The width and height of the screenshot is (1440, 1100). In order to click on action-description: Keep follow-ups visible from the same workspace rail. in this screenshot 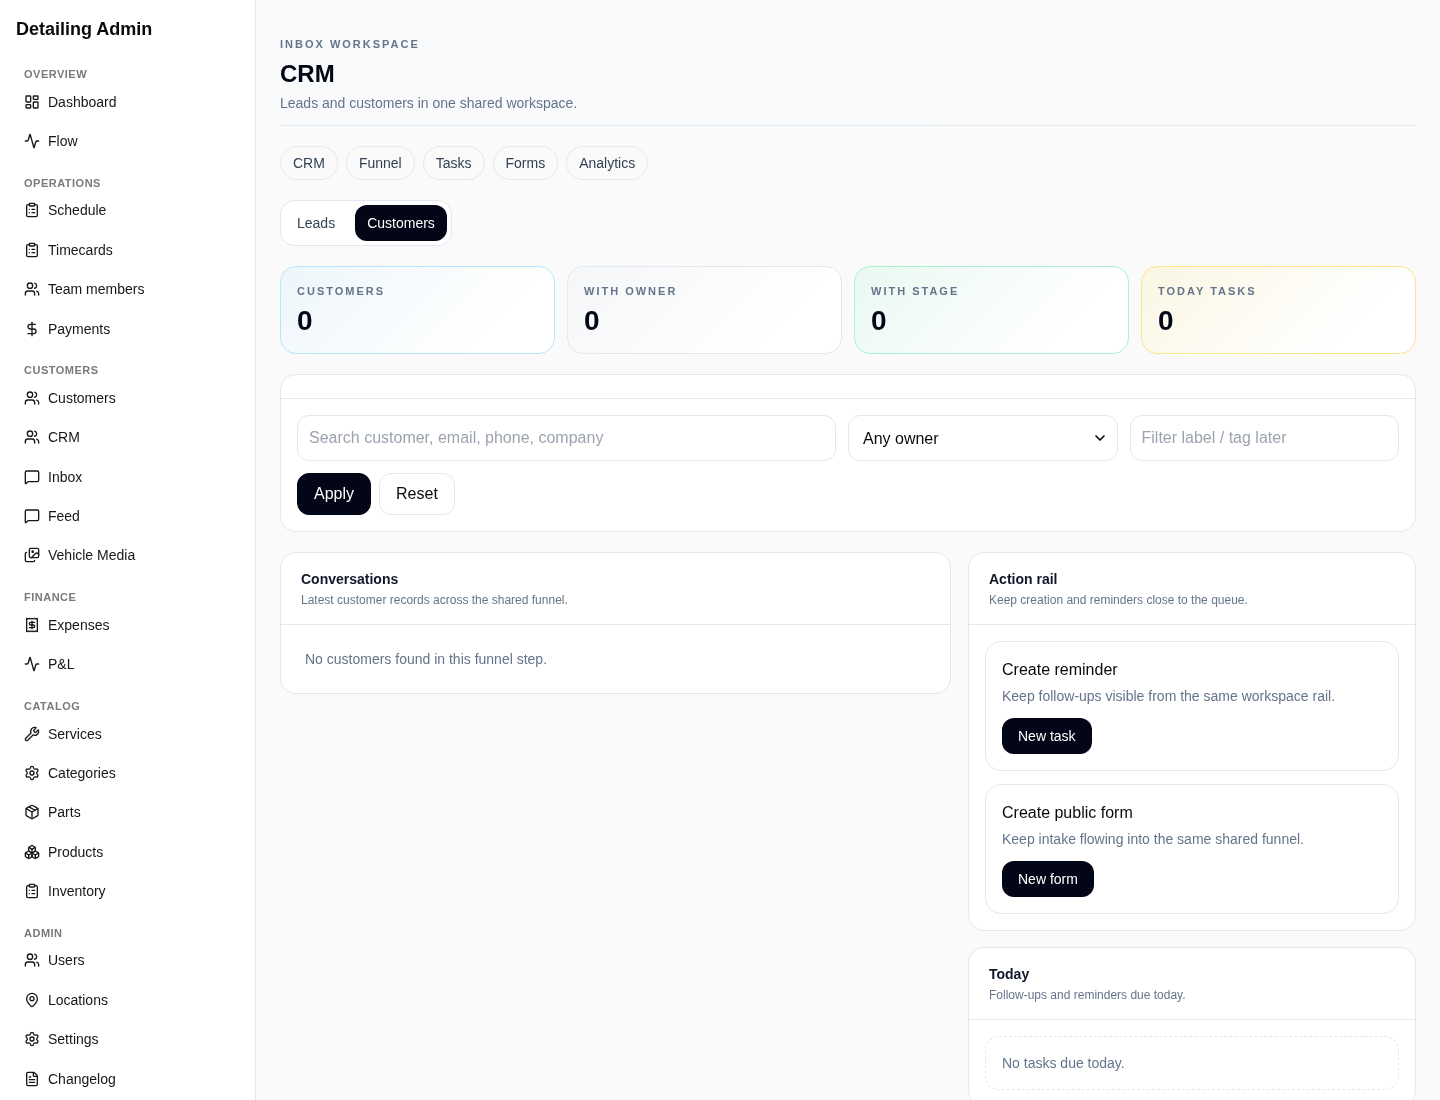, I will do `click(1169, 696)`.